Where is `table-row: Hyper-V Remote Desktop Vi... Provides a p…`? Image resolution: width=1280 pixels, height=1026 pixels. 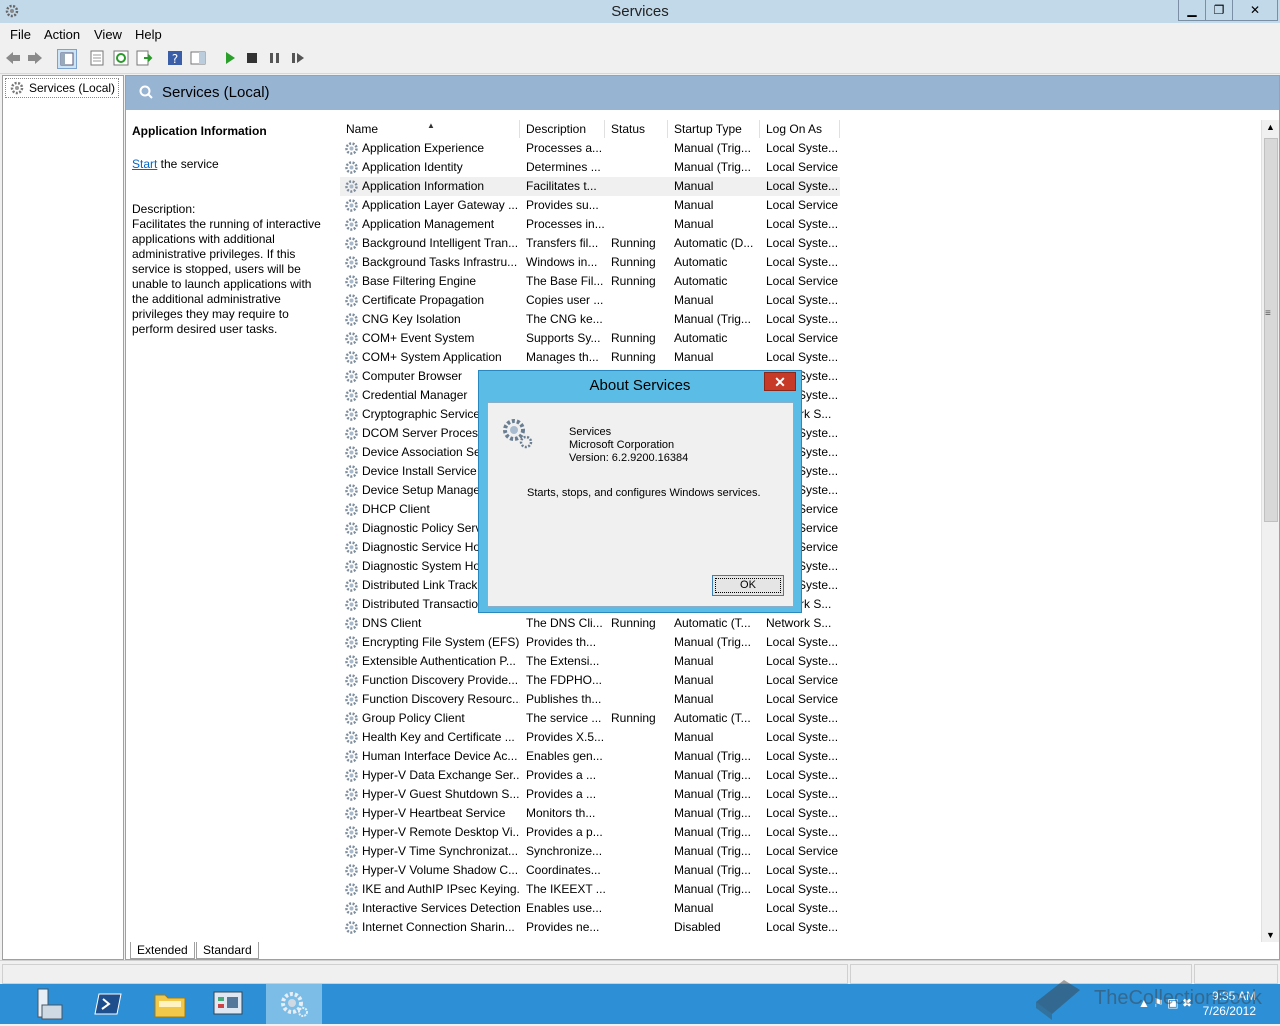
table-row: Hyper-V Remote Desktop Vi... Provides a p… is located at coordinates (590, 832).